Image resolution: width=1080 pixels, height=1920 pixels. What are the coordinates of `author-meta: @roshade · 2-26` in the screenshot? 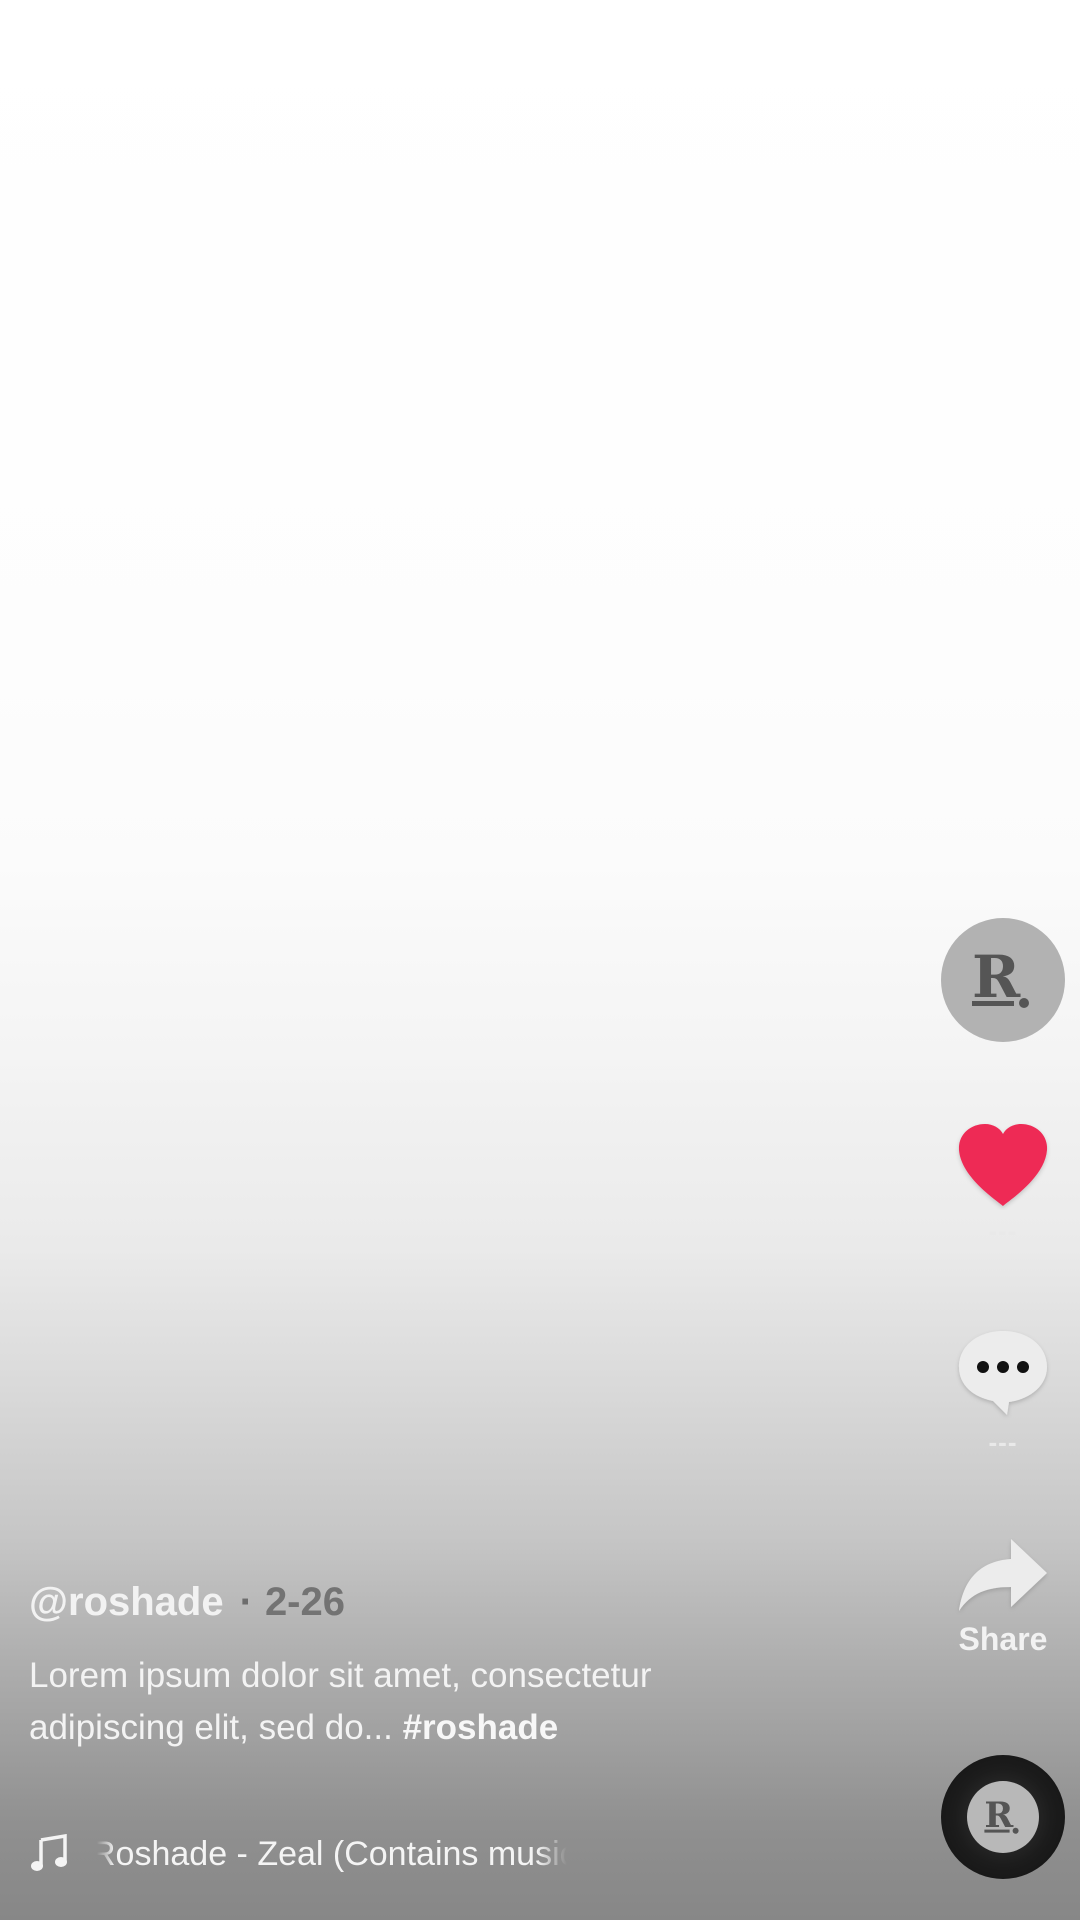 It's located at (187, 1602).